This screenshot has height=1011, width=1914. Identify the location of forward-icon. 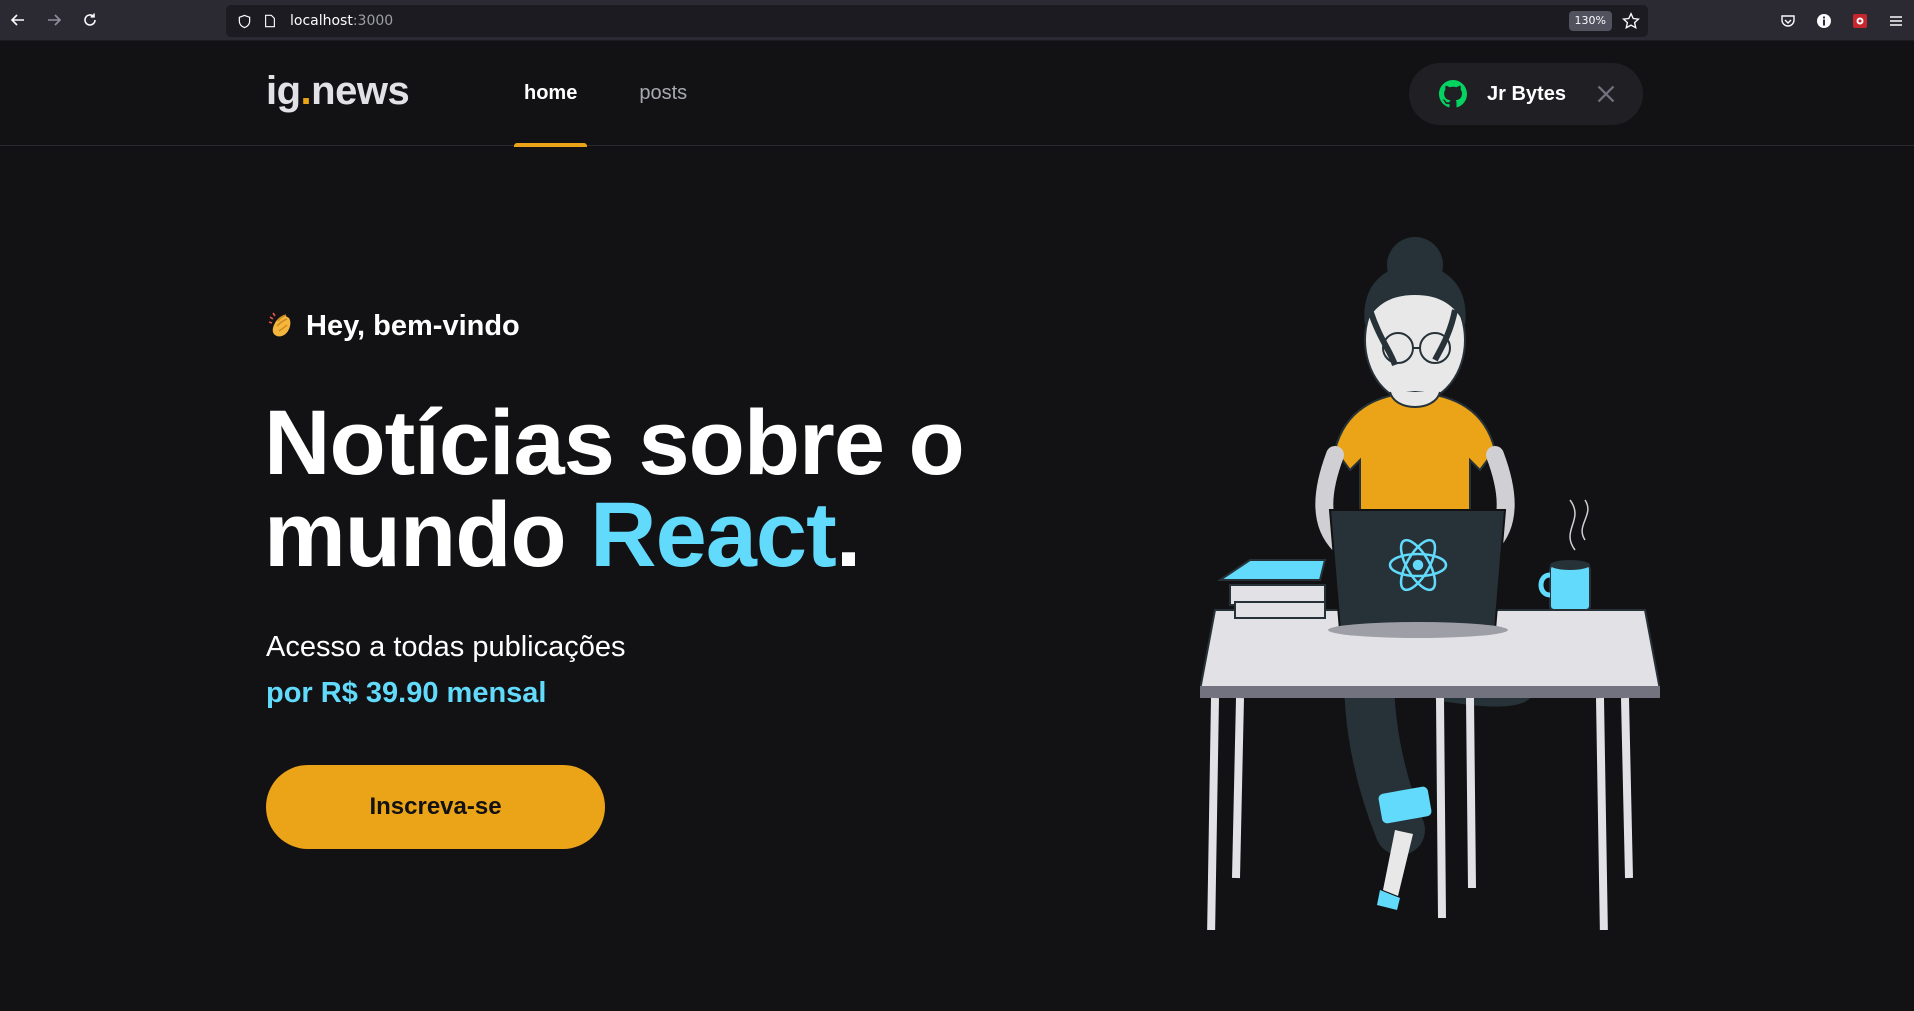
(55, 20).